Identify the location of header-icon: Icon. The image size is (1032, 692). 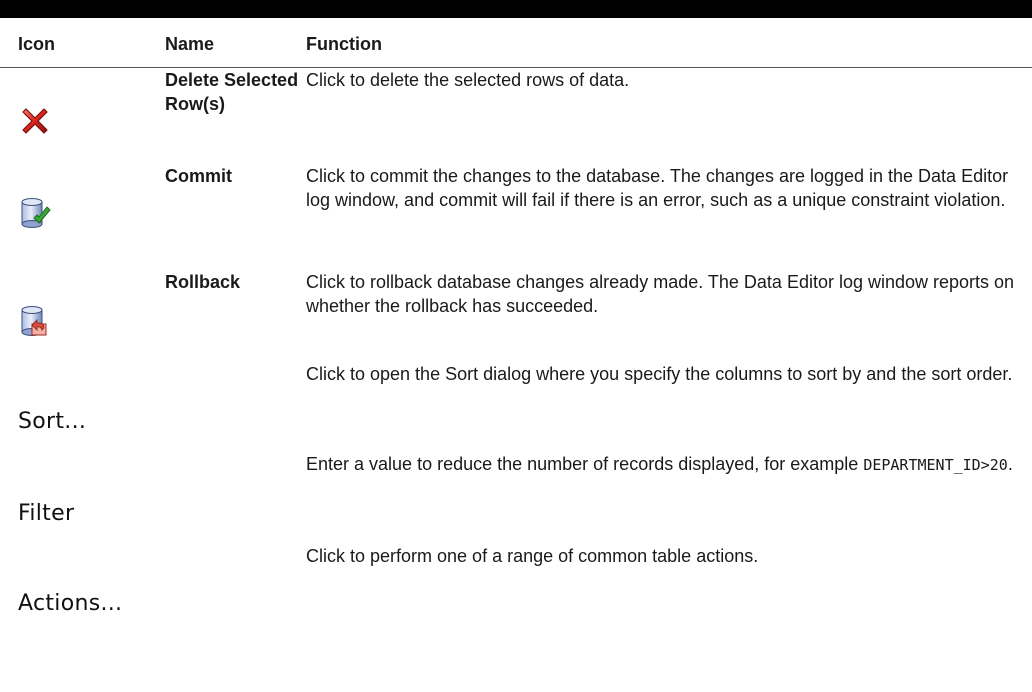
(75, 43).